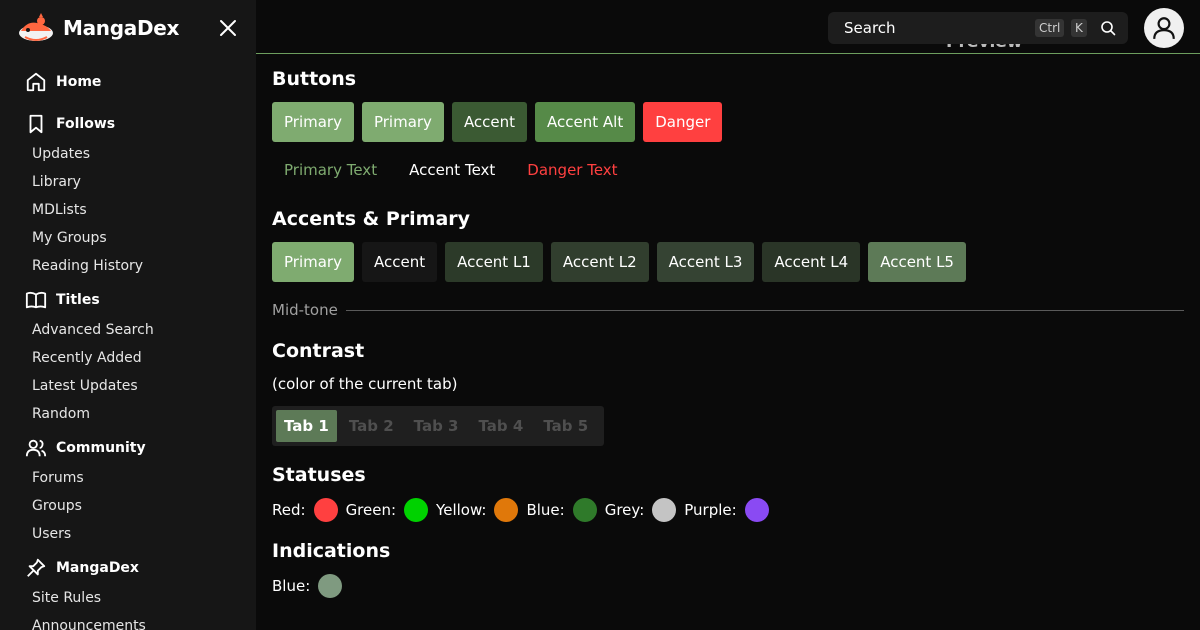 Image resolution: width=1200 pixels, height=630 pixels. Describe the element at coordinates (36, 124) in the screenshot. I see `bookmark-icon` at that location.